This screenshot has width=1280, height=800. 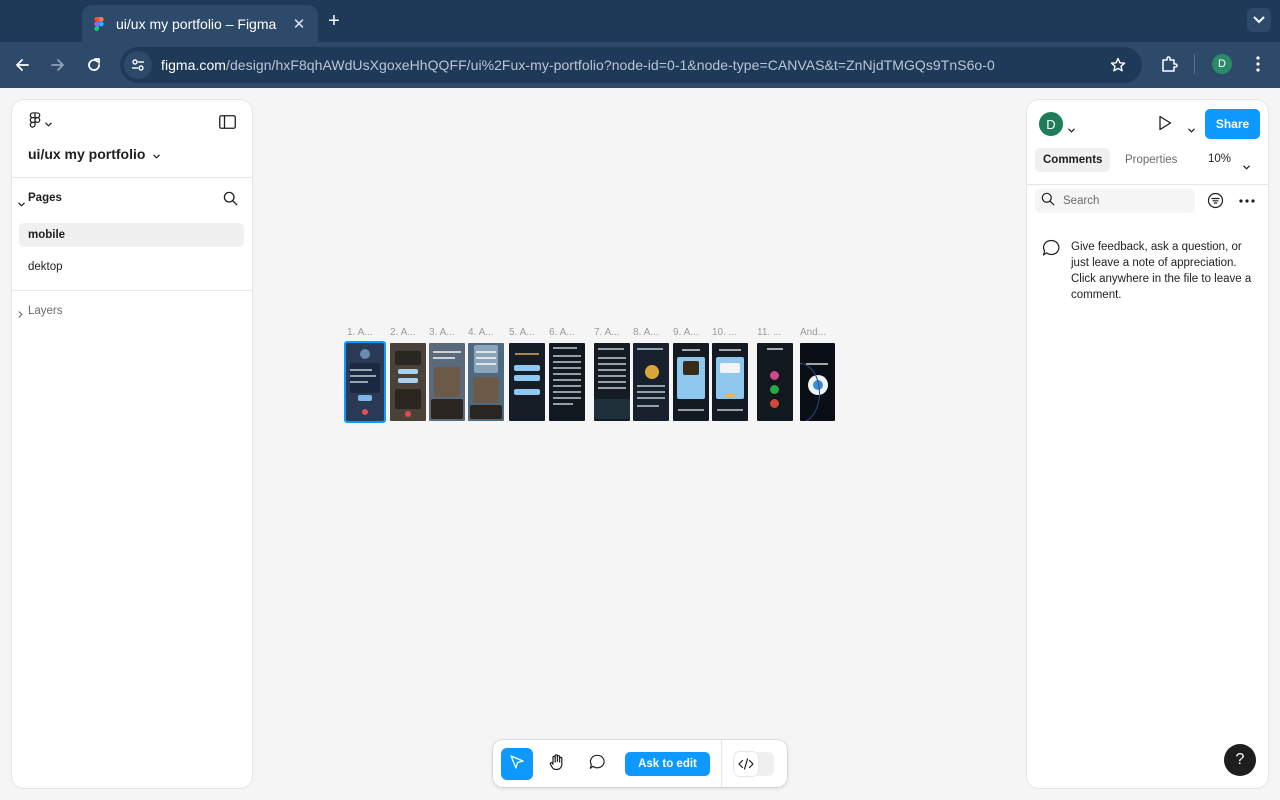 I want to click on file-name-button: ui/ux my portfolio, so click(x=94, y=154).